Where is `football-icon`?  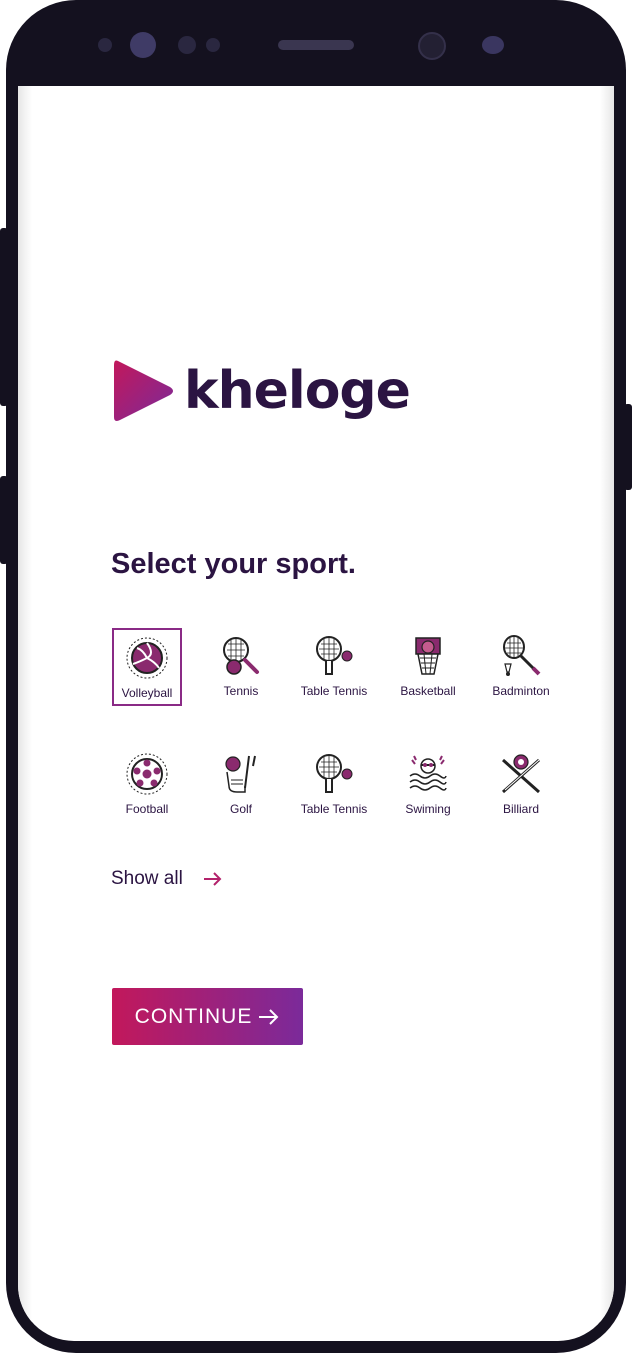
football-icon is located at coordinates (147, 774).